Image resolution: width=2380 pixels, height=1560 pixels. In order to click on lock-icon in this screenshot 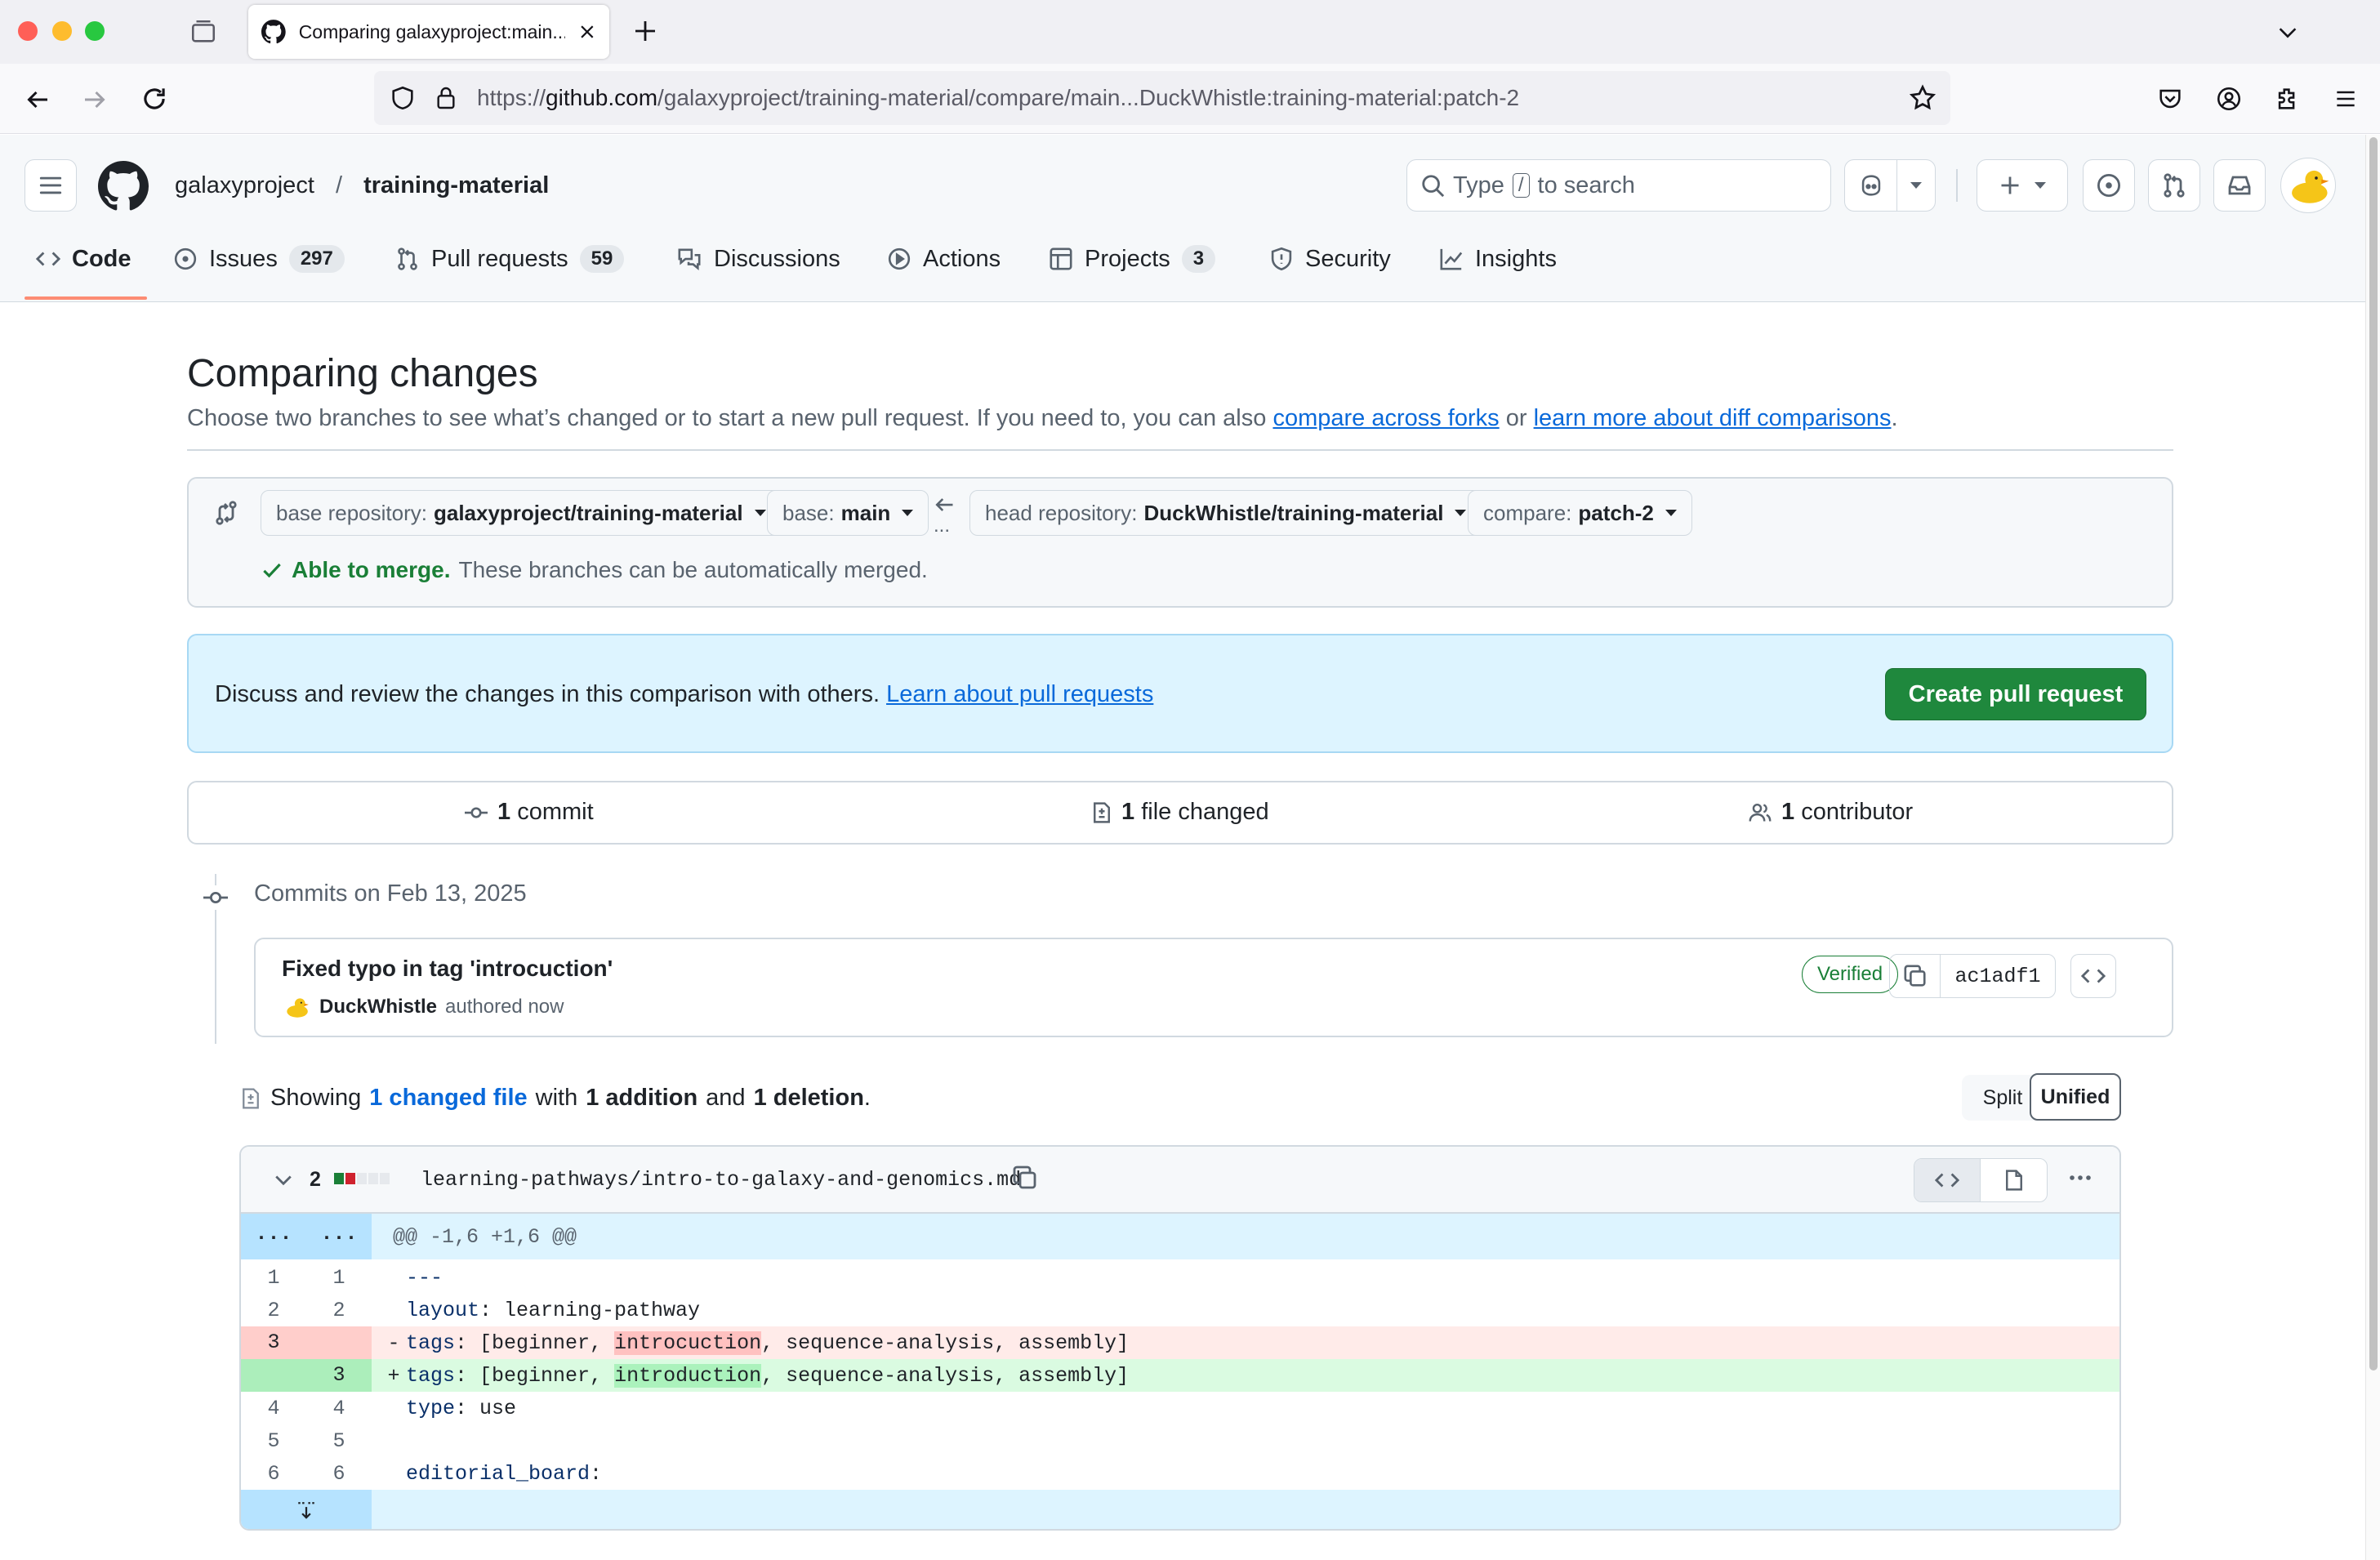, I will do `click(446, 98)`.